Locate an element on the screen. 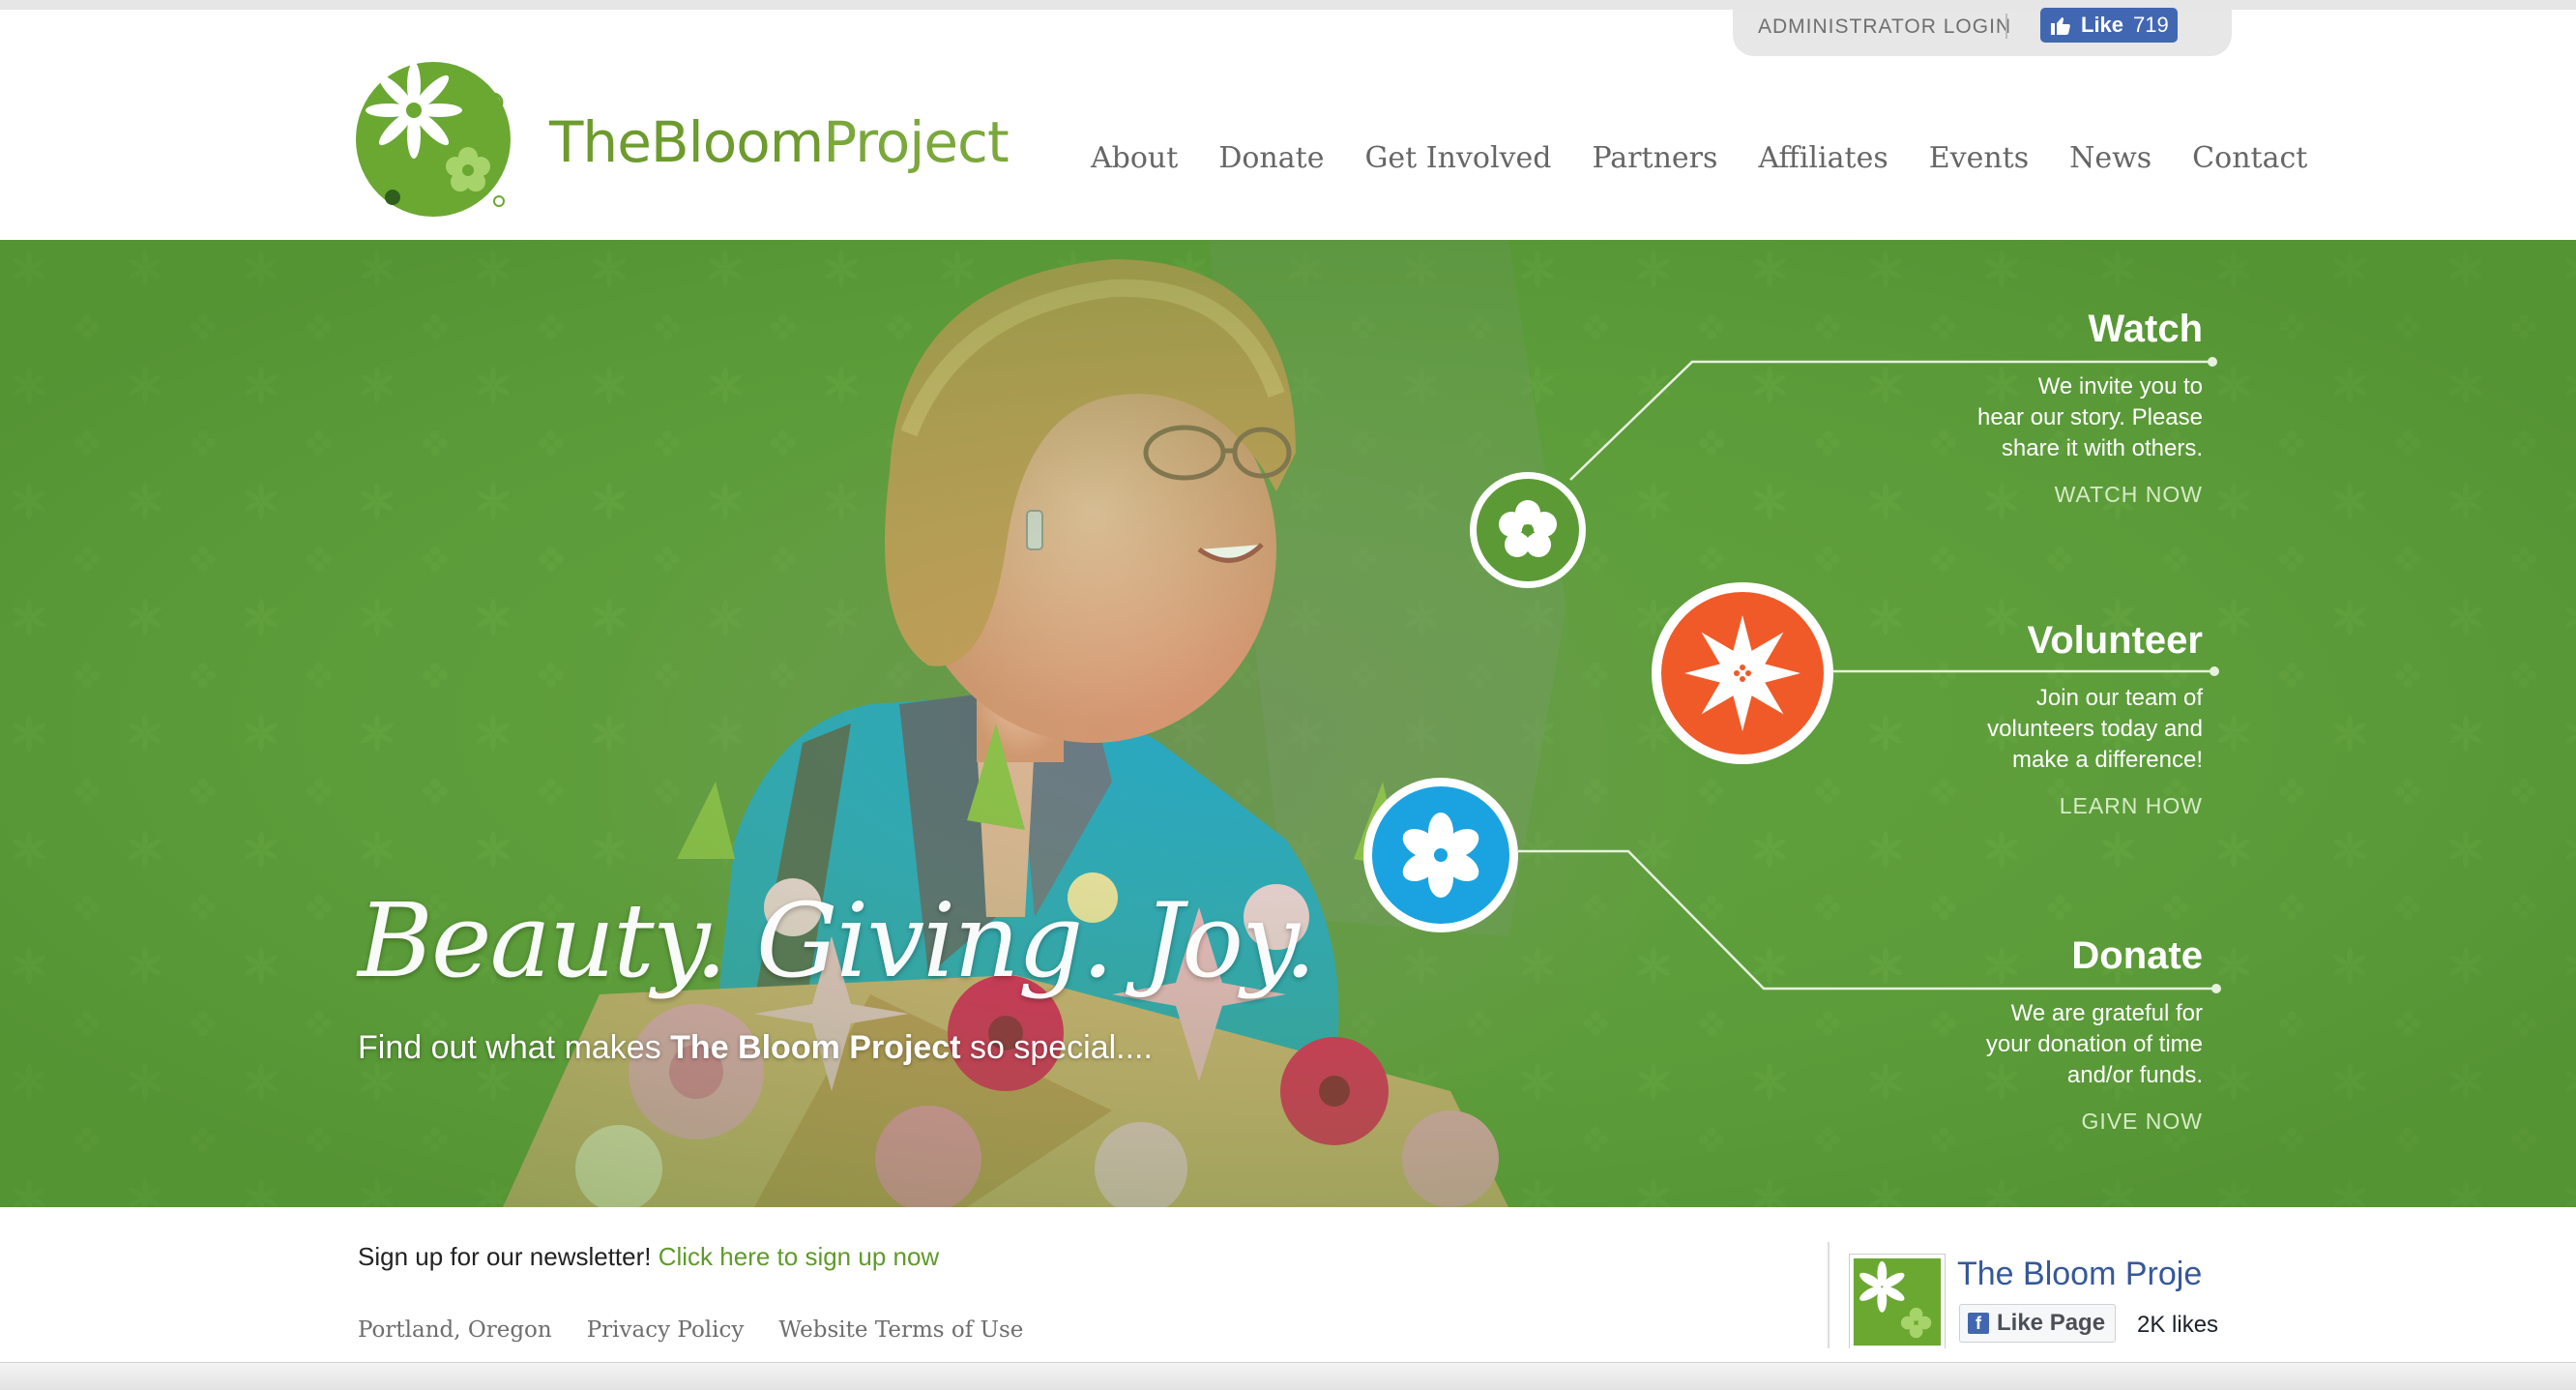 The height and width of the screenshot is (1390, 2576). top-strip is located at coordinates (1288, 5).